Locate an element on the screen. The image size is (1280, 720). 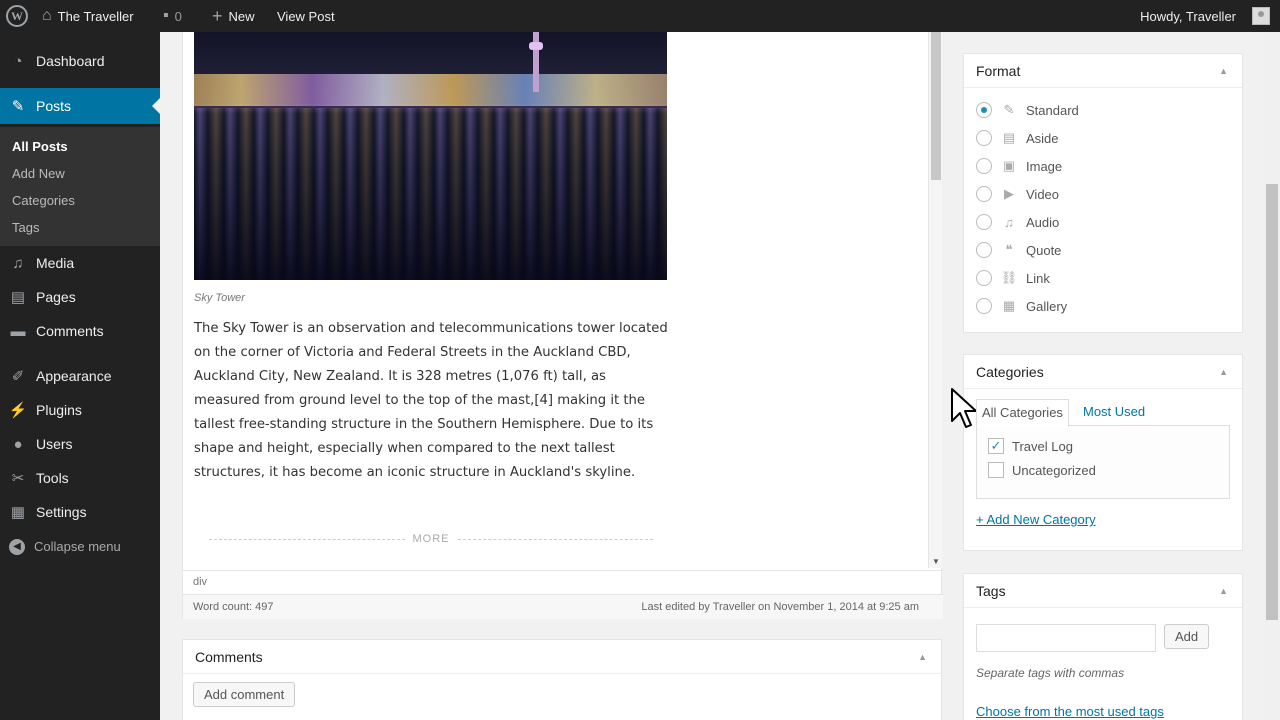
plus-icon: + is located at coordinates (217, 15).